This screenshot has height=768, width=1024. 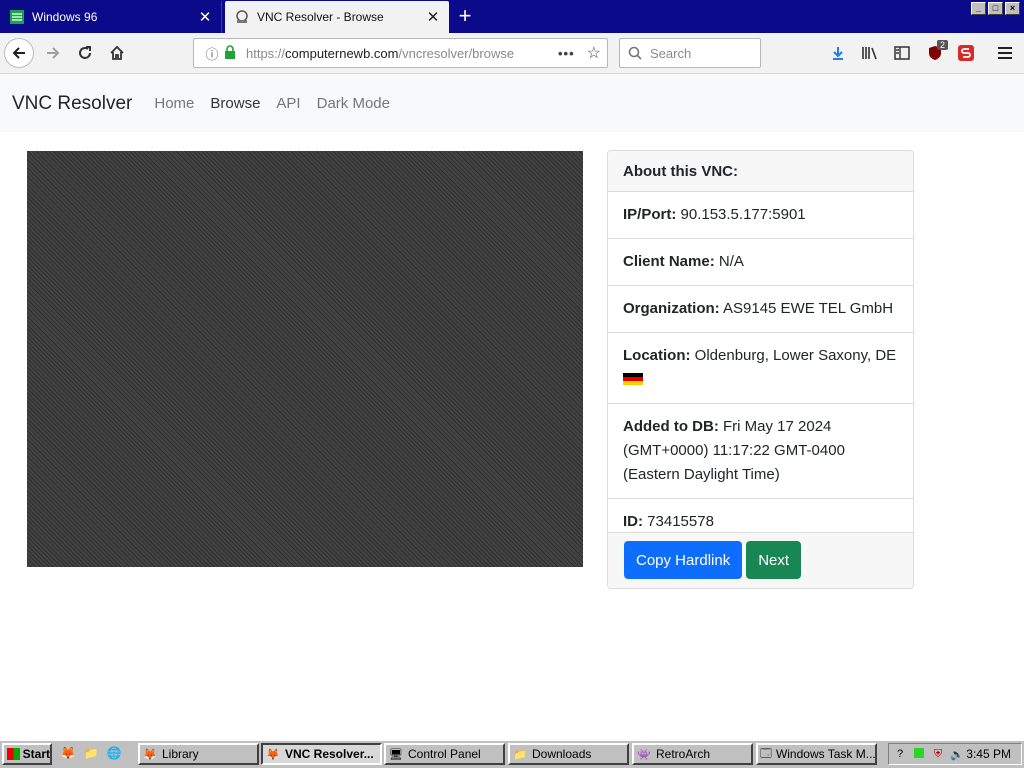 What do you see at coordinates (180, 754) in the screenshot?
I see `task-label: Library` at bounding box center [180, 754].